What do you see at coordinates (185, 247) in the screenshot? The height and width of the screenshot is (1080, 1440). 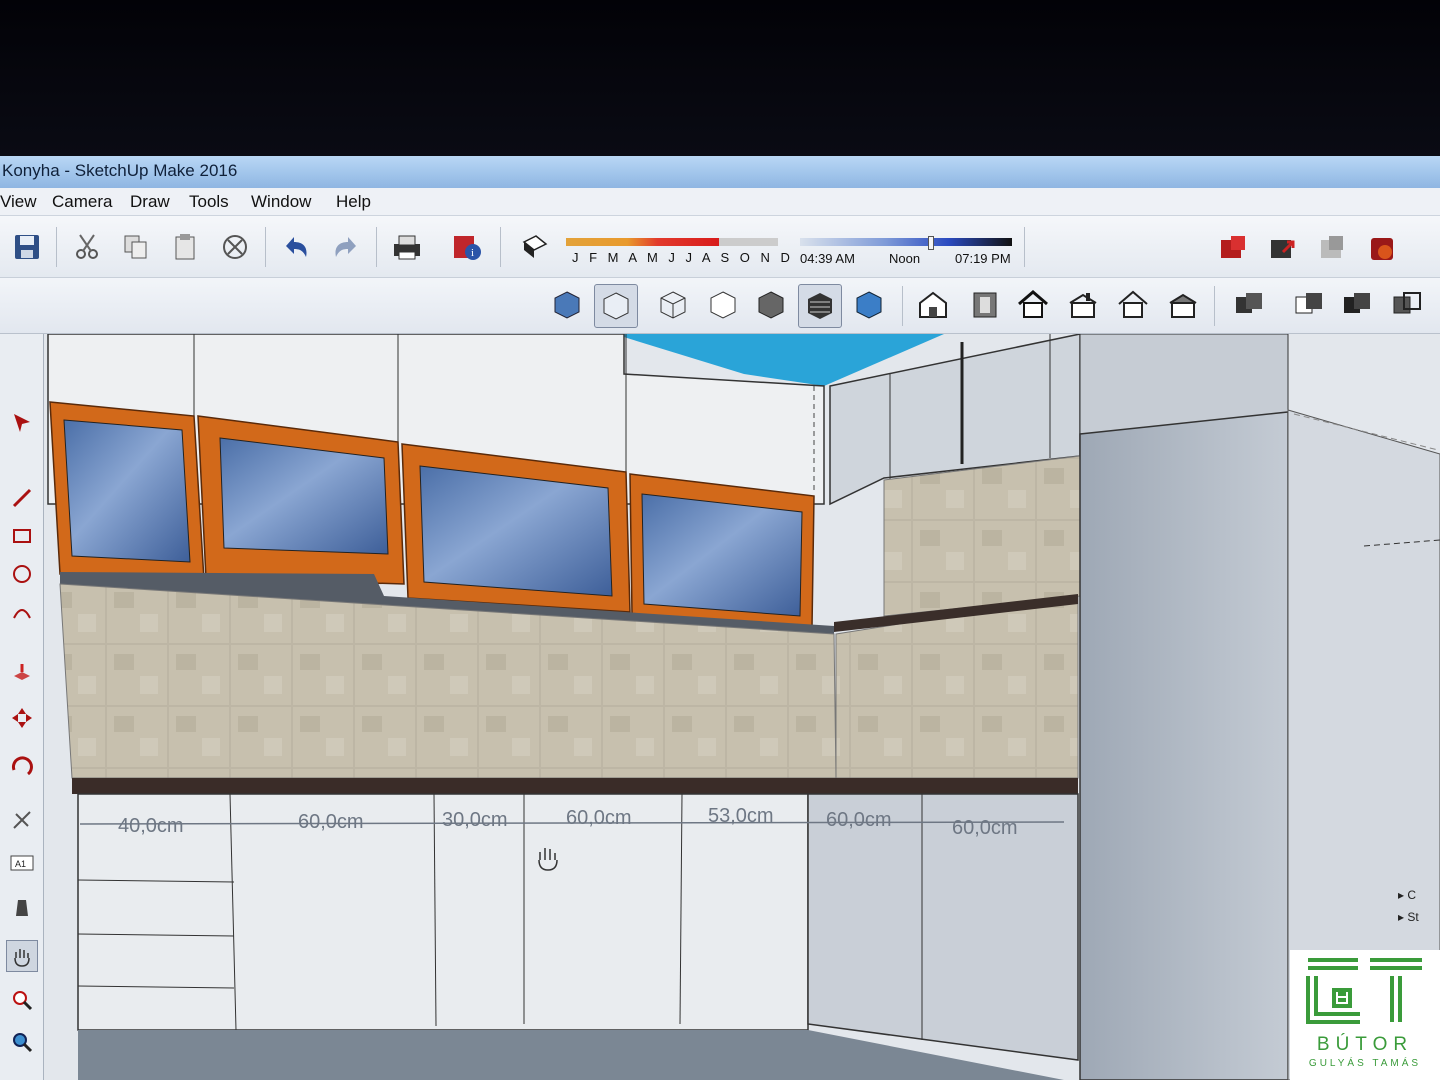 I see `paste-icon` at bounding box center [185, 247].